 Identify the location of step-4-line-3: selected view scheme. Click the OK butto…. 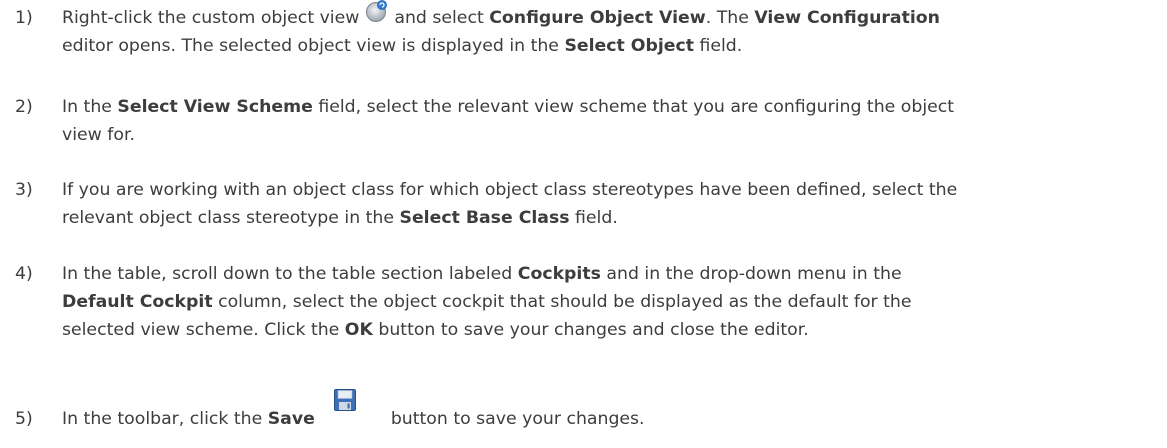
(435, 330).